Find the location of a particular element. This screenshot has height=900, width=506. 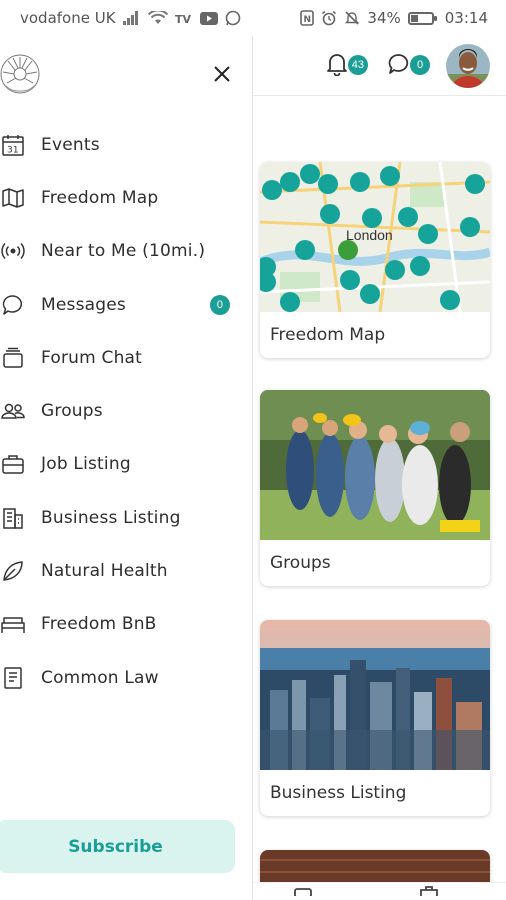

svg-text: 31 is located at coordinates (13, 150).